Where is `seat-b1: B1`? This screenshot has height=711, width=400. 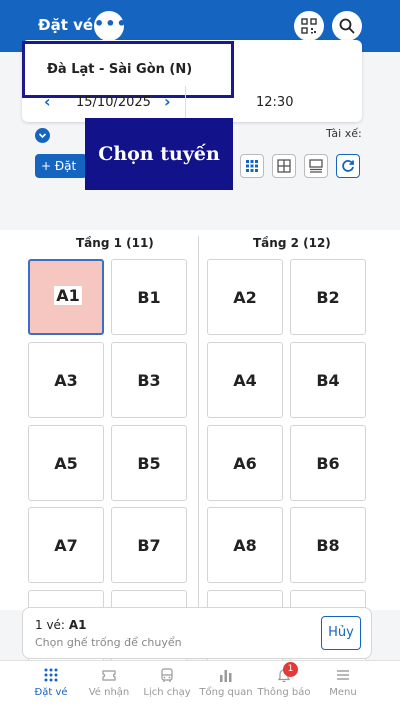
seat-b1: B1 is located at coordinates (149, 297).